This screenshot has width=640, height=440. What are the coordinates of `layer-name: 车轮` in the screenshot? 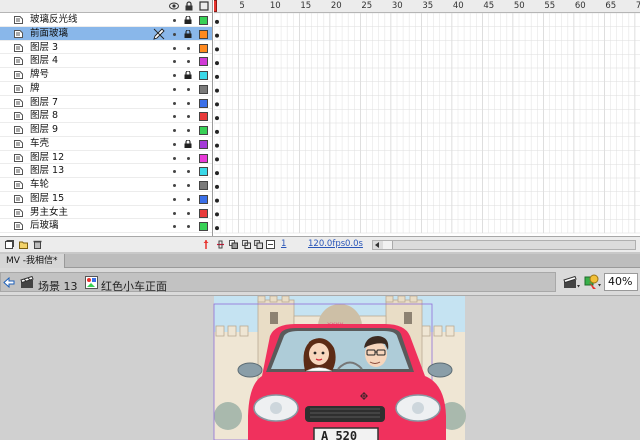 It's located at (39, 185).